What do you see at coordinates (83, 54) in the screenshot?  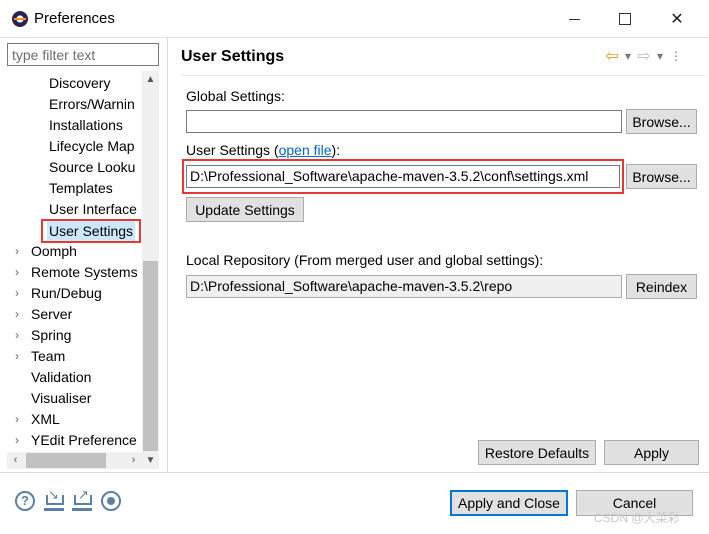 I see `filter-input` at bounding box center [83, 54].